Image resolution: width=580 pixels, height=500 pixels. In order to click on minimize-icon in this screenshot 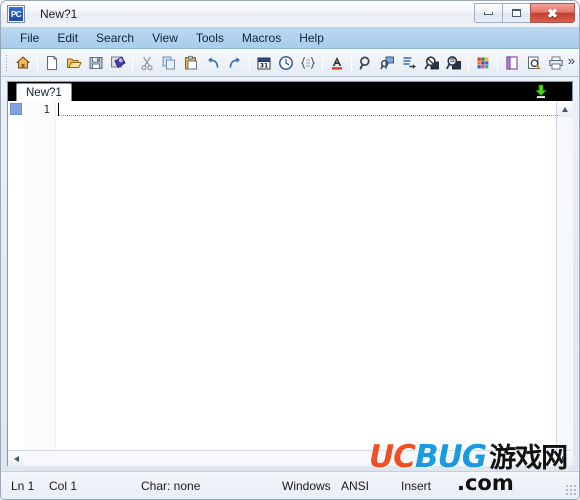, I will do `click(488, 13)`.